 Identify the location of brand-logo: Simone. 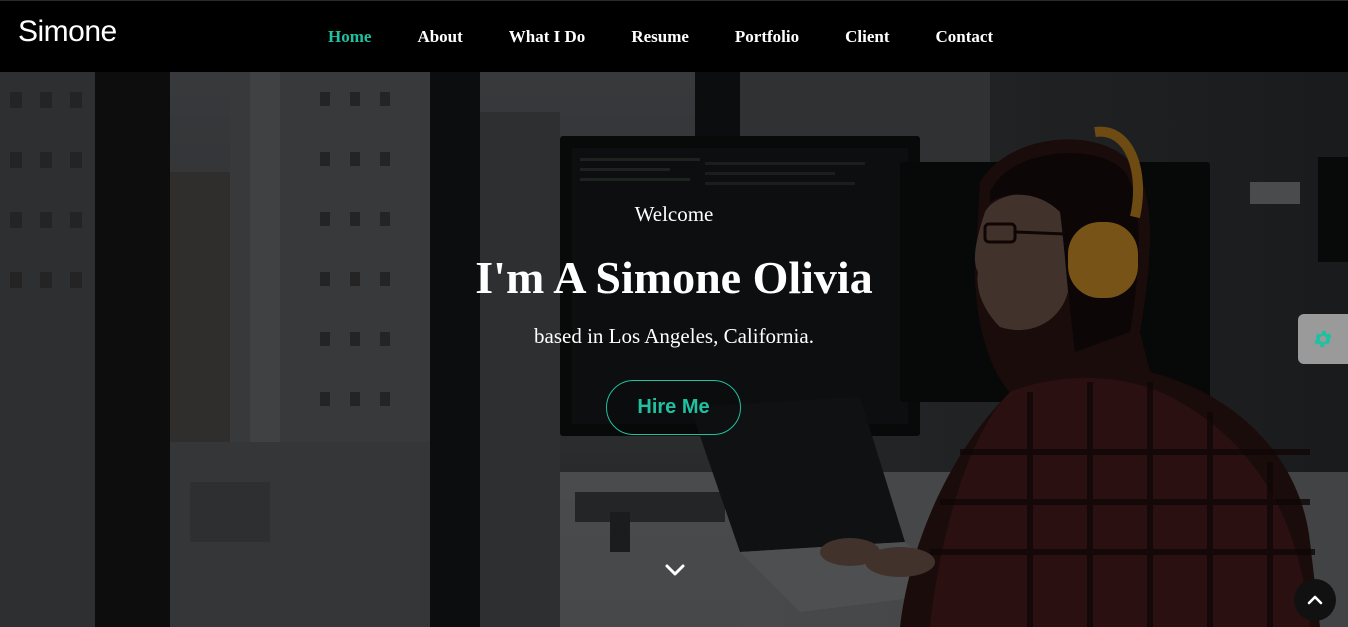
(67, 32).